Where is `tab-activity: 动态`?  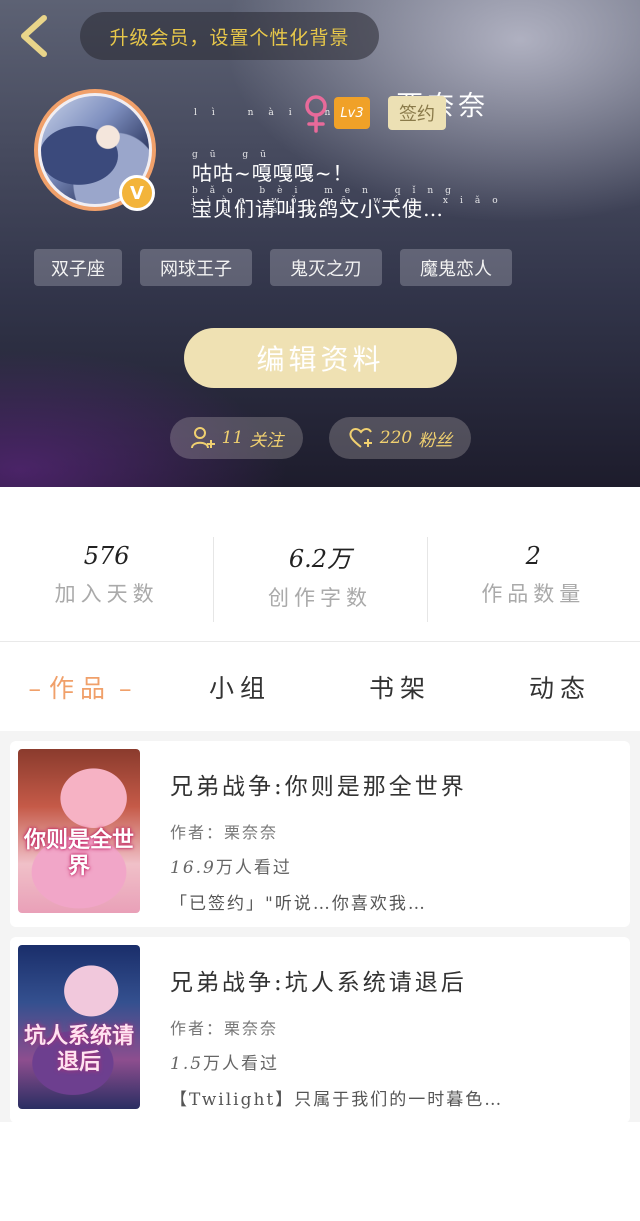 tab-activity: 动态 is located at coordinates (560, 687).